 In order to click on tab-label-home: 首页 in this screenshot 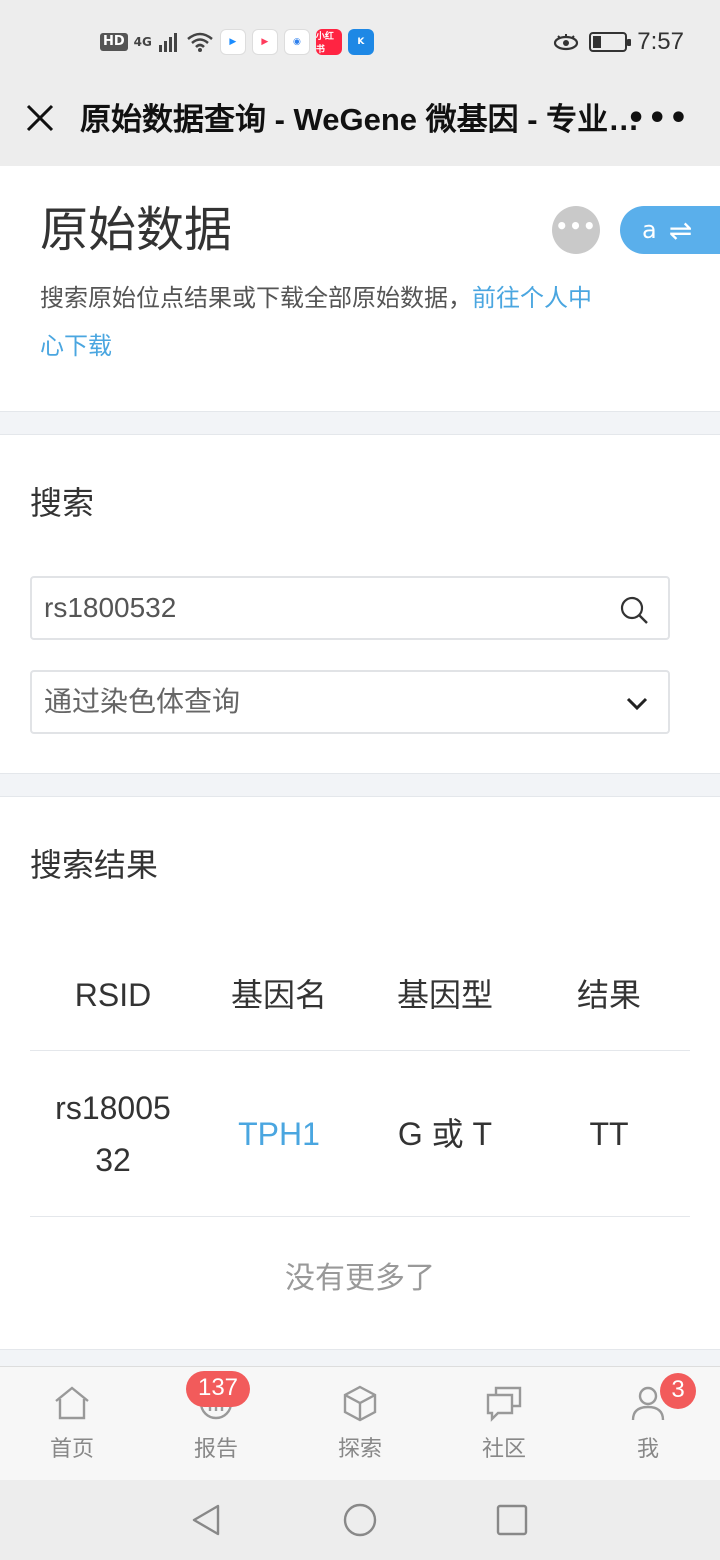, I will do `click(71, 1449)`.